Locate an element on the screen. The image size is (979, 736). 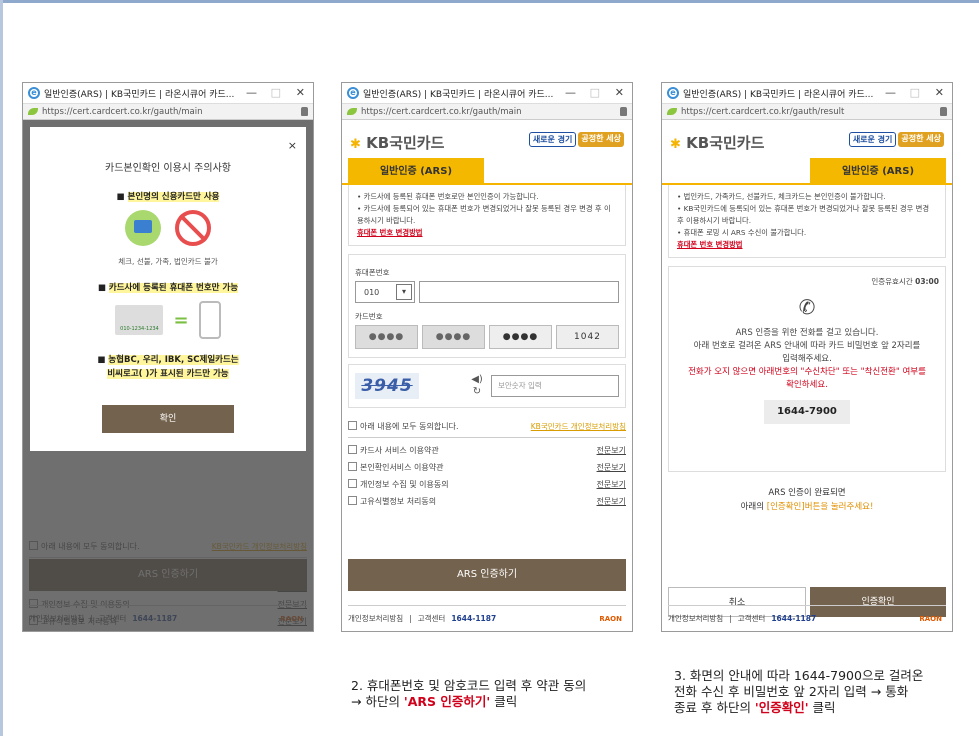
card-prohibited-icon is located at coordinates (193, 228).